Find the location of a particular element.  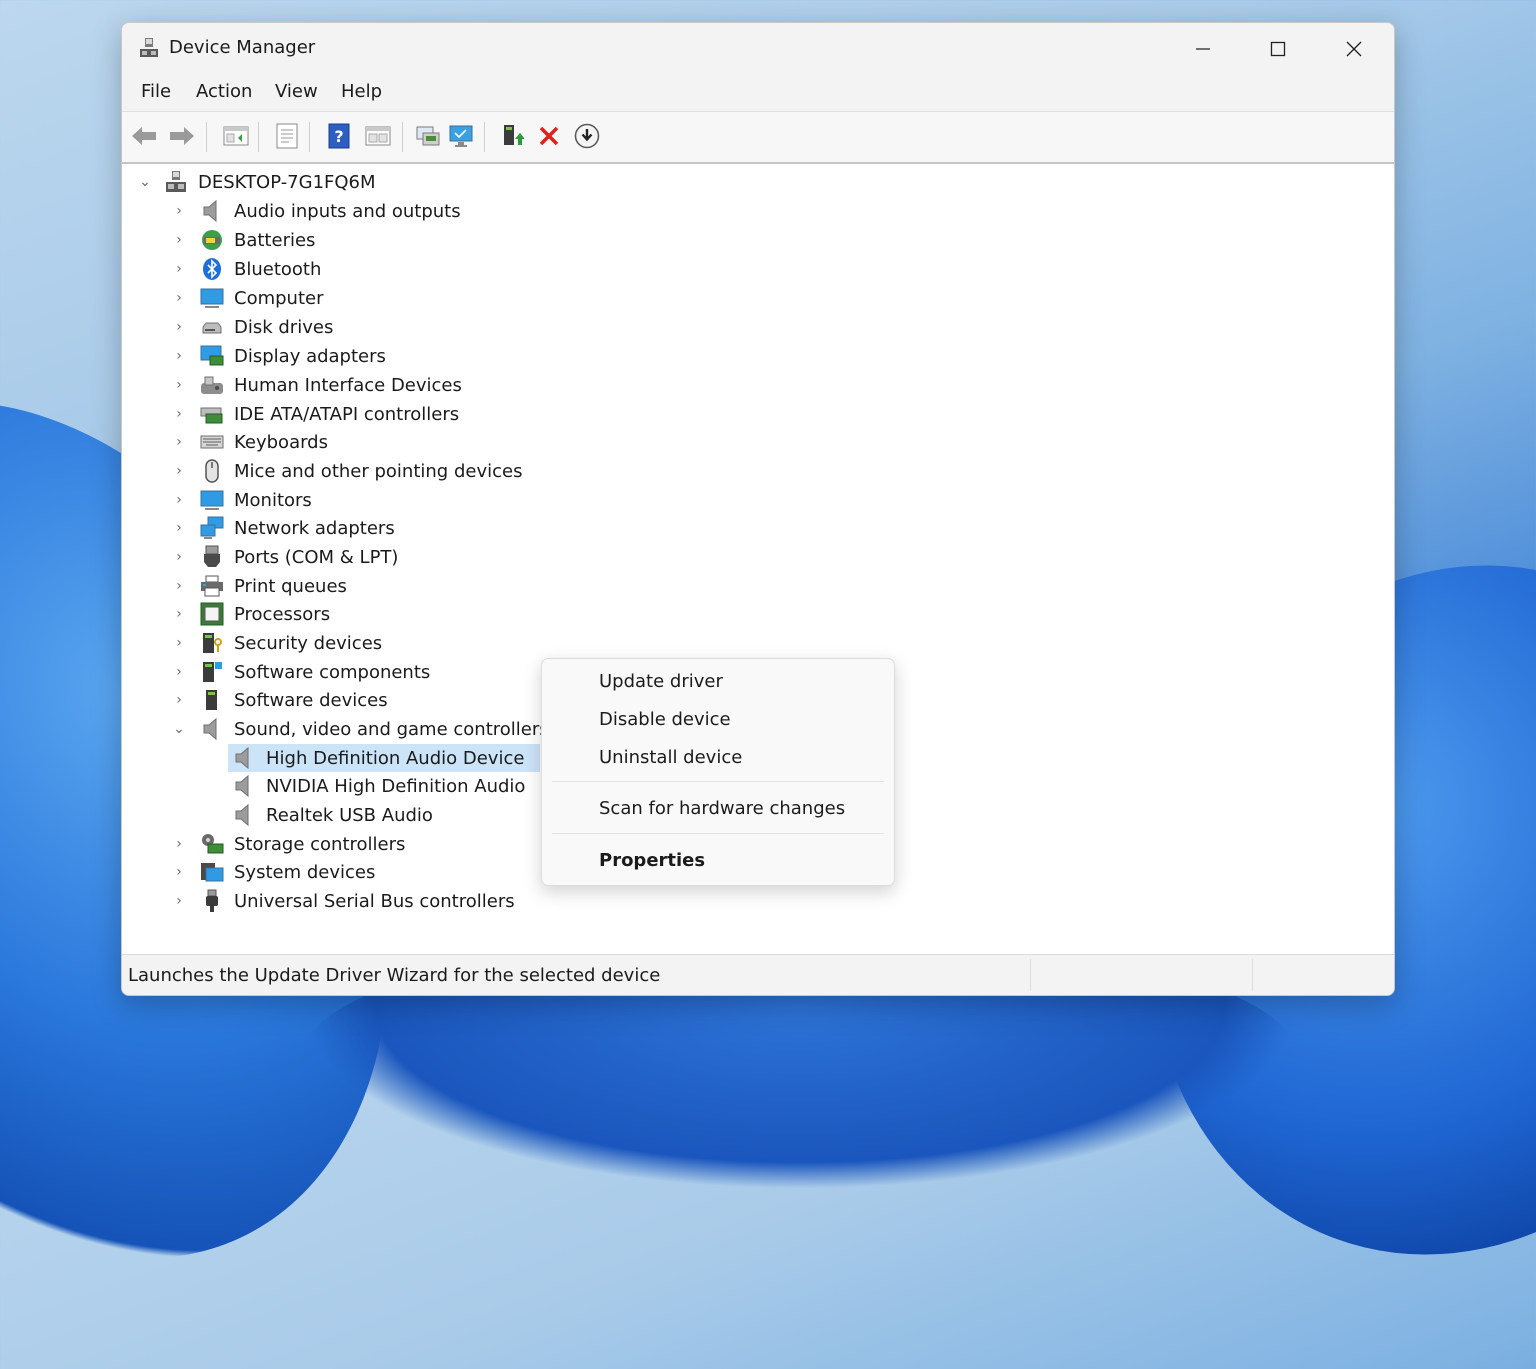

tree-category-sound-video-game: ⌄ Sound, video and game controllers is located at coordinates (359, 729).